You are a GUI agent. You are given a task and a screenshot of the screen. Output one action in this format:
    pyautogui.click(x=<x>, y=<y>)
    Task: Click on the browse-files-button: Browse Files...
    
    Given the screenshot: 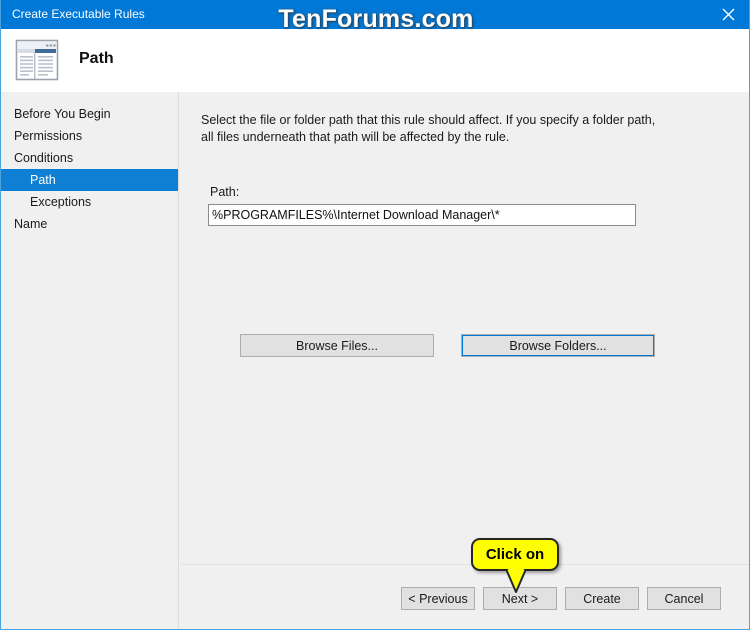 What is the action you would take?
    pyautogui.click(x=337, y=345)
    